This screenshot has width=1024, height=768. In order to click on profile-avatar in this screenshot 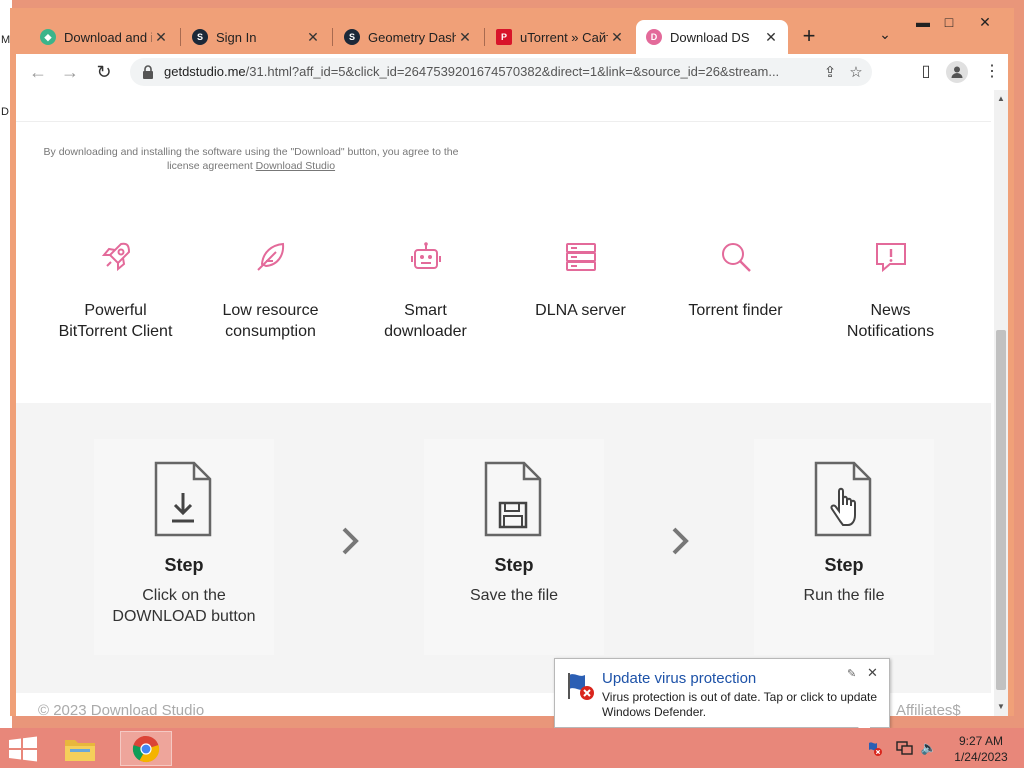, I will do `click(957, 72)`.